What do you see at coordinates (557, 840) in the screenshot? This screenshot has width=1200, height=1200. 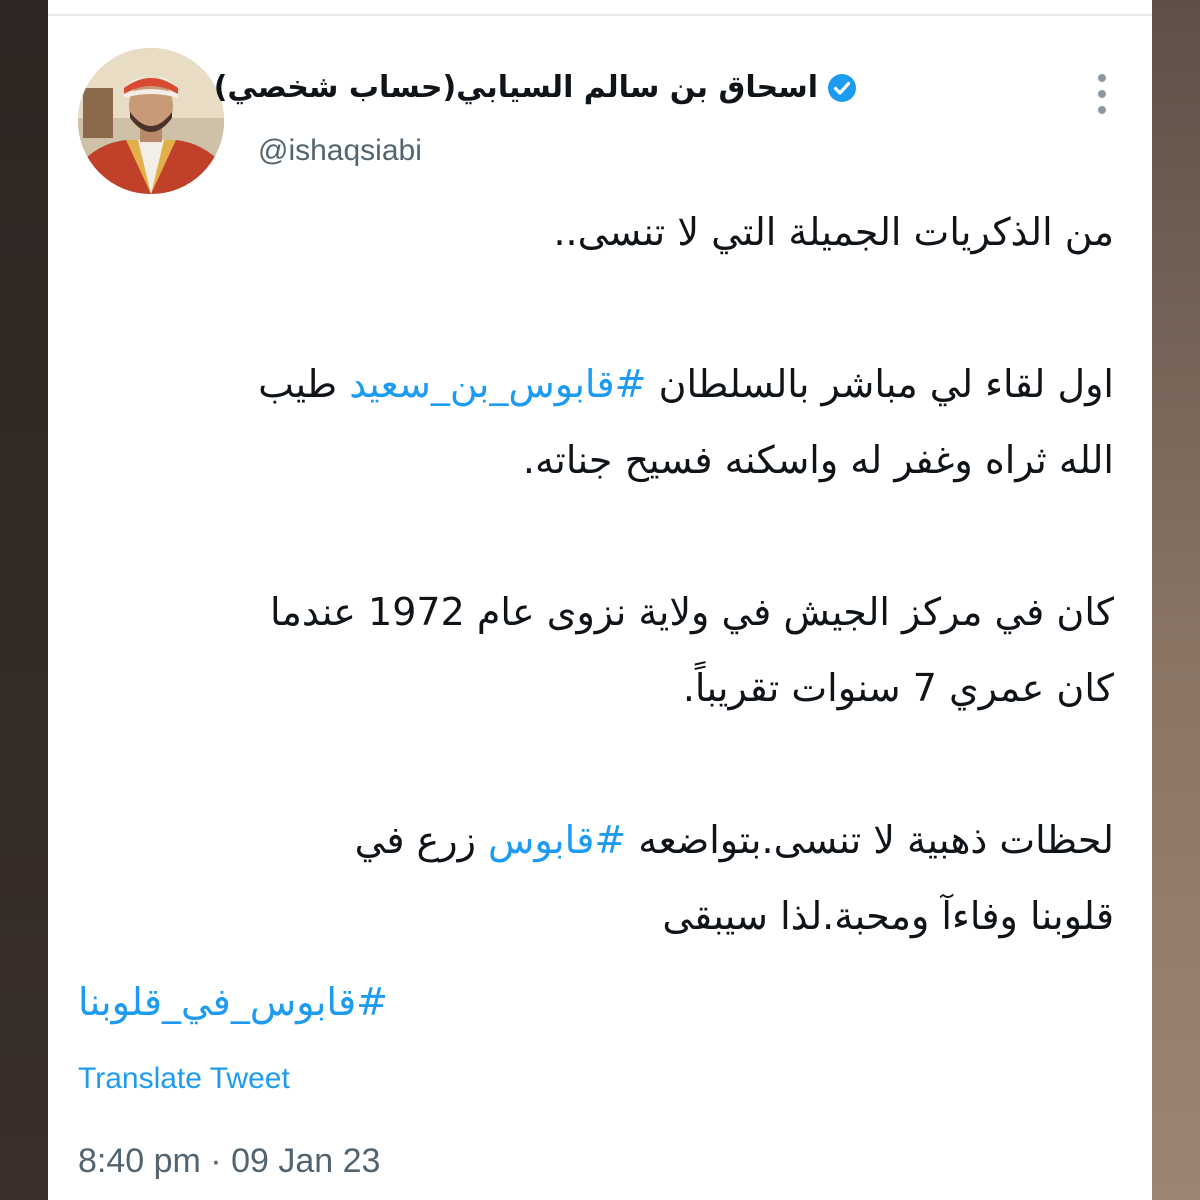 I see `hashtag-link: #قابوس` at bounding box center [557, 840].